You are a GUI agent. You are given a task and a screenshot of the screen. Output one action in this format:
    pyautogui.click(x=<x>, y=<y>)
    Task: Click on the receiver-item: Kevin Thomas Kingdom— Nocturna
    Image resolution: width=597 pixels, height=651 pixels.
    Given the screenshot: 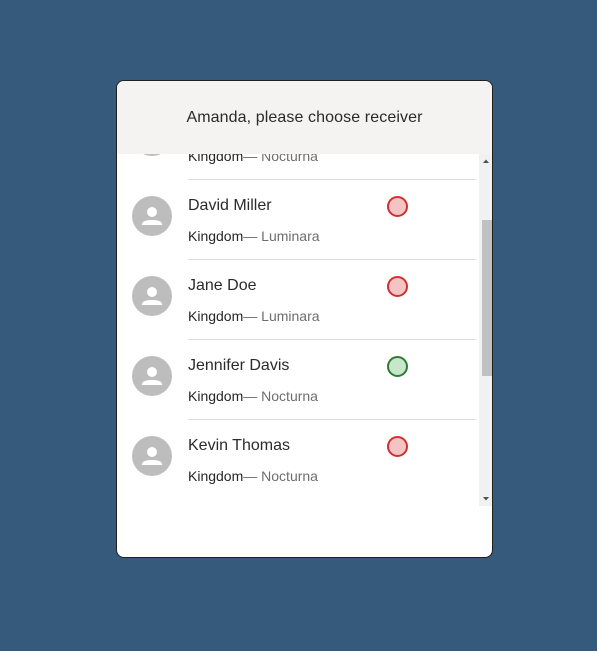 What is the action you would take?
    pyautogui.click(x=298, y=460)
    